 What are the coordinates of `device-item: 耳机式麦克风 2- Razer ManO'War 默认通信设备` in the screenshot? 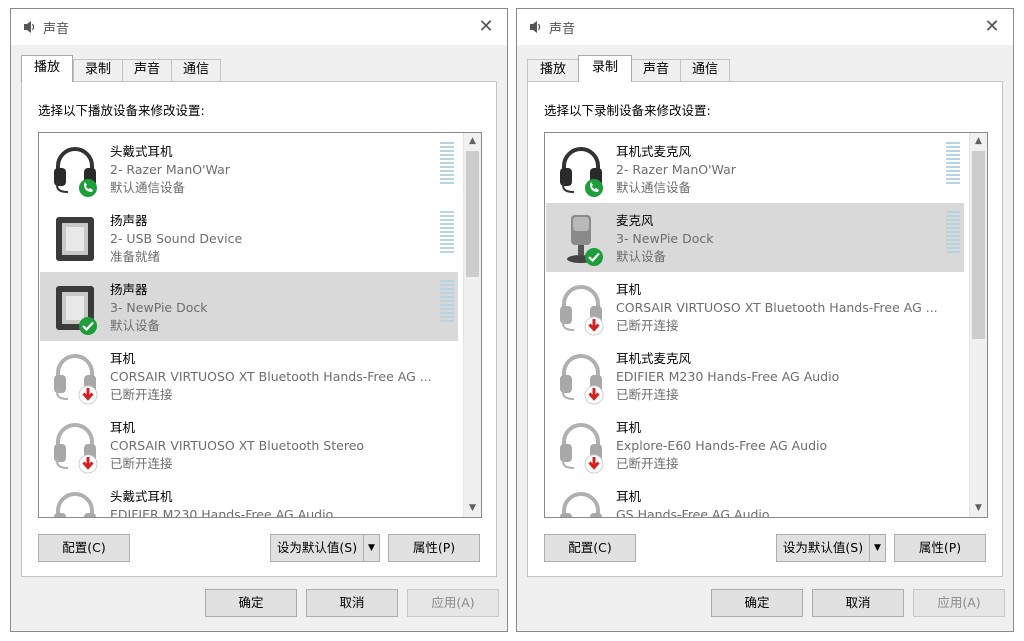 It's located at (755, 168).